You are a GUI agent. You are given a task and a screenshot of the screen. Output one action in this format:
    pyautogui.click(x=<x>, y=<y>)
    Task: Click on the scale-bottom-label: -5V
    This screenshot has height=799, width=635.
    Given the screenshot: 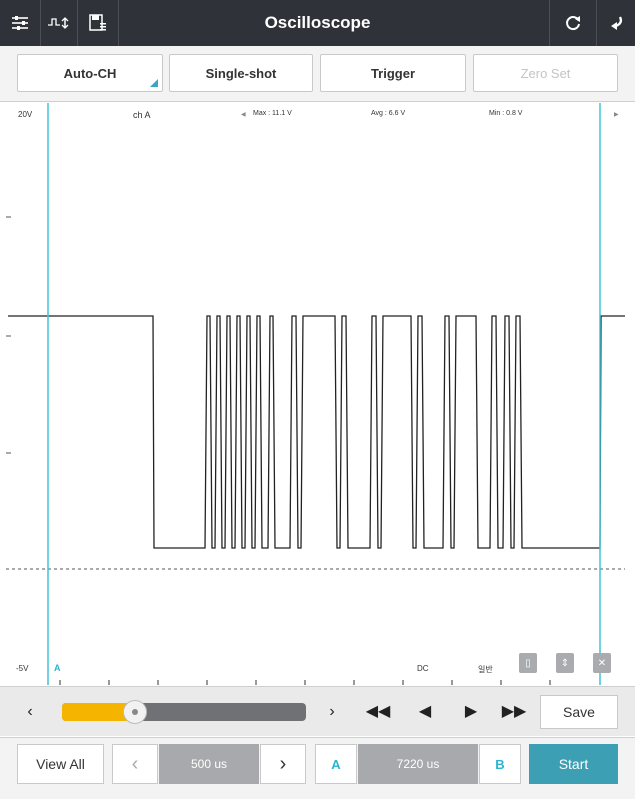 What is the action you would take?
    pyautogui.click(x=22, y=668)
    